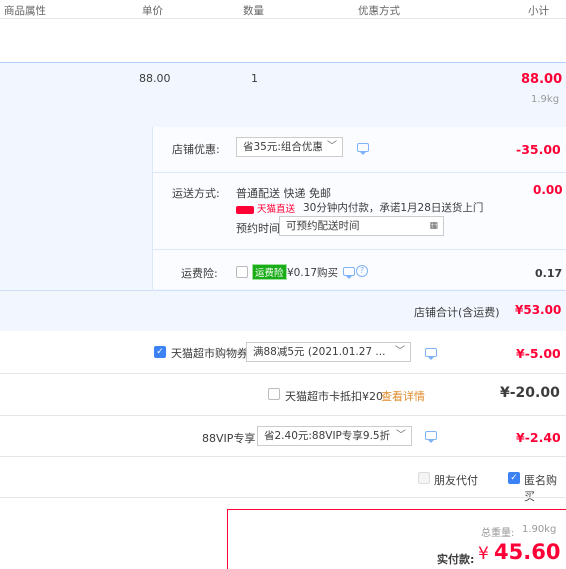 The height and width of the screenshot is (569, 566). What do you see at coordinates (361, 226) in the screenshot?
I see `reserve-time-field: 可预约配送时间 ▦` at bounding box center [361, 226].